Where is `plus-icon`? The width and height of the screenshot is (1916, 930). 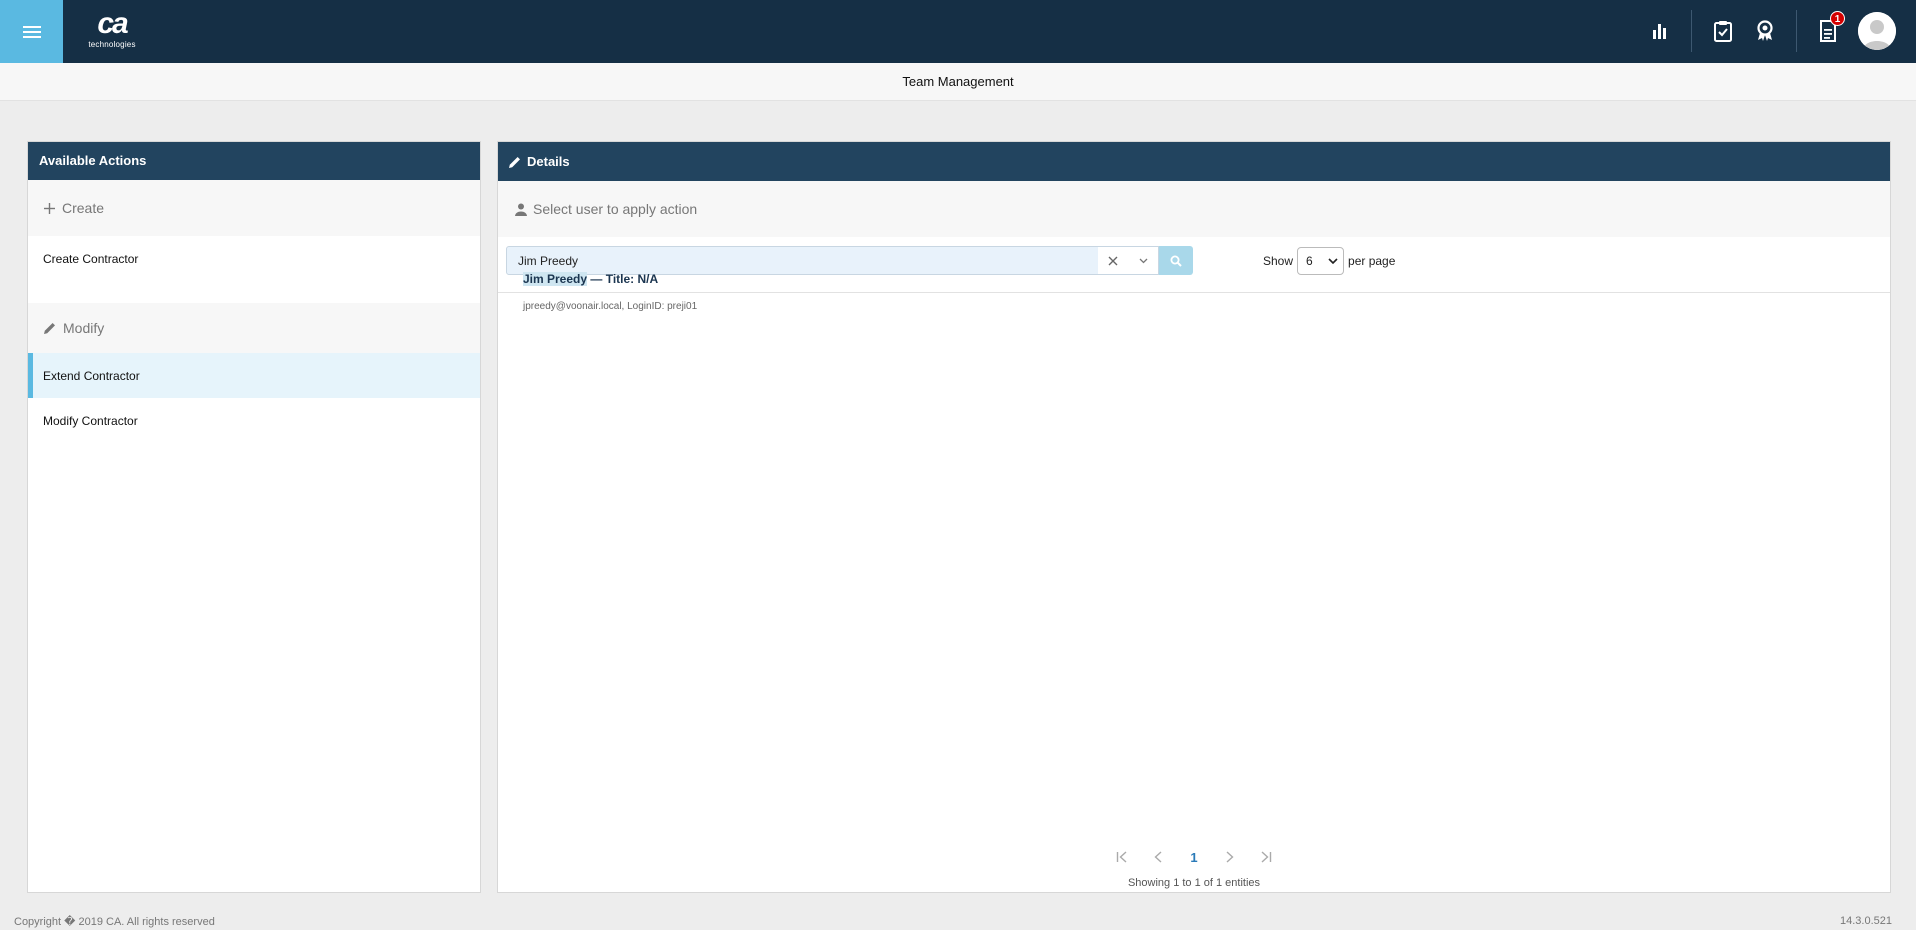
plus-icon is located at coordinates (49, 208).